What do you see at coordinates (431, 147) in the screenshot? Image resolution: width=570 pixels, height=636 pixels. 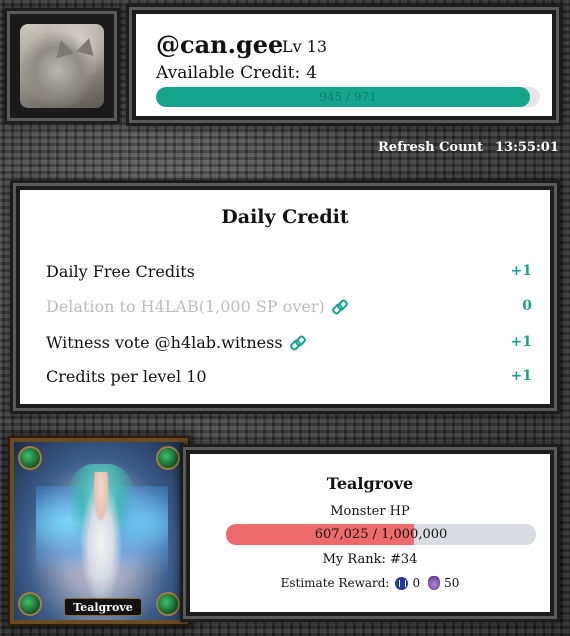 I see `refresh-count-label: Refresh Count` at bounding box center [431, 147].